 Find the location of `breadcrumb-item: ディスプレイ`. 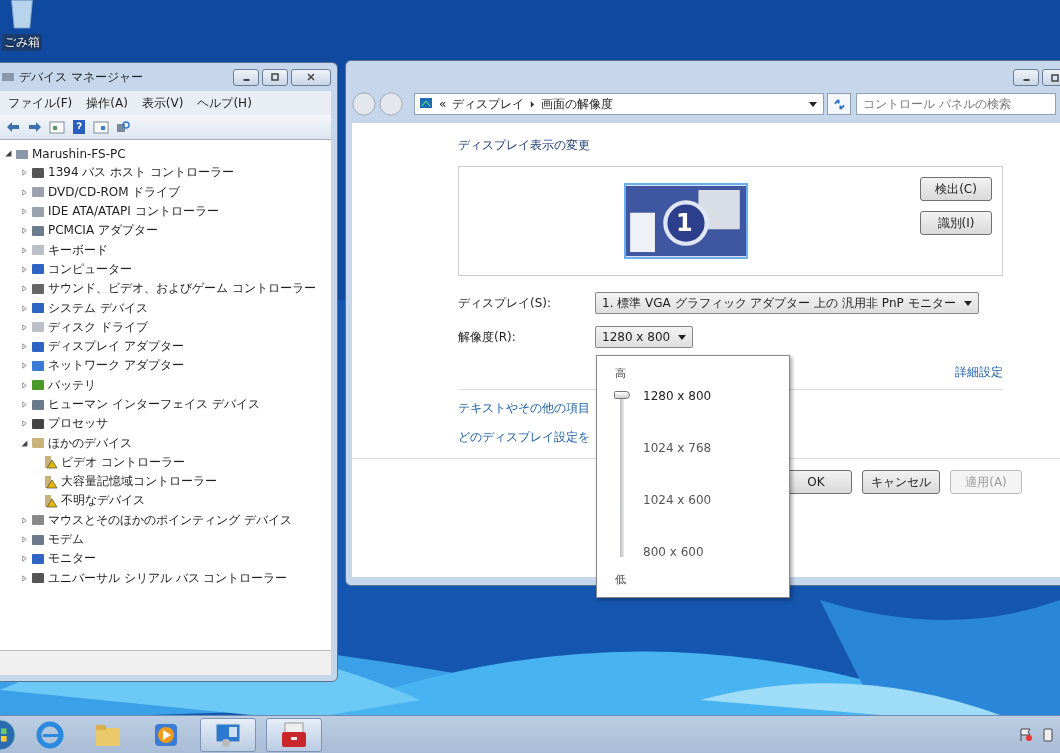

breadcrumb-item: ディスプレイ is located at coordinates (488, 104).